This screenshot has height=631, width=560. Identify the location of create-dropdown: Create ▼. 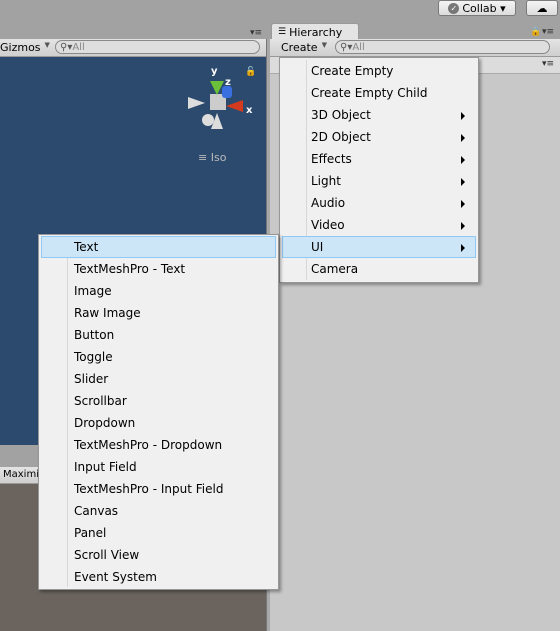
(304, 47).